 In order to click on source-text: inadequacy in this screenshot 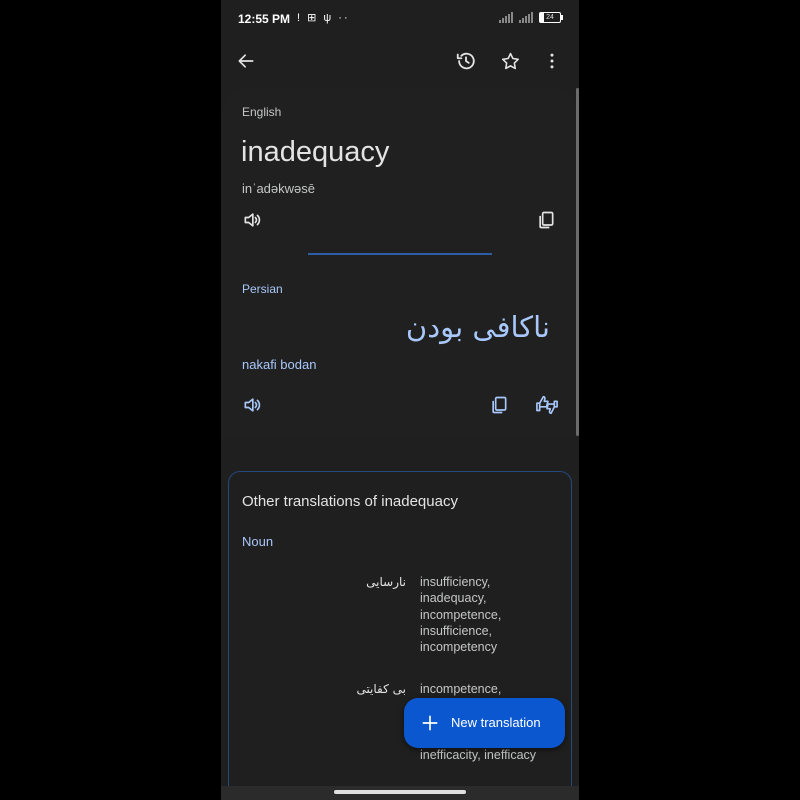, I will do `click(315, 152)`.